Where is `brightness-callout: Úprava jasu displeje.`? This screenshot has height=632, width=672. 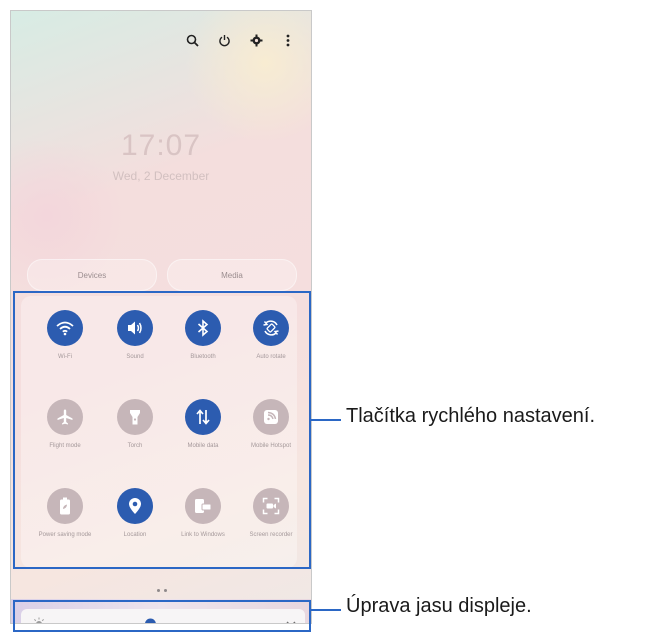
brightness-callout: Úprava jasu displeje. is located at coordinates (439, 606).